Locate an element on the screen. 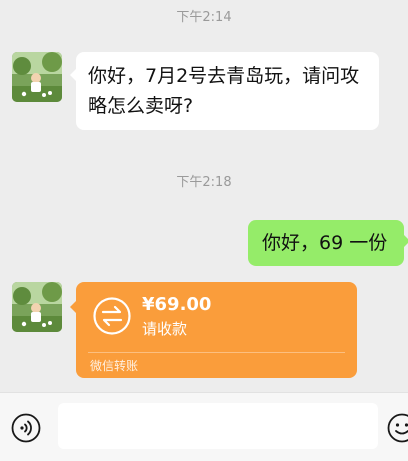 This screenshot has height=461, width=408. incoming-message-text: 你好，7月2号去青岛玩，请问攻略怎么卖呀? is located at coordinates (223, 91).